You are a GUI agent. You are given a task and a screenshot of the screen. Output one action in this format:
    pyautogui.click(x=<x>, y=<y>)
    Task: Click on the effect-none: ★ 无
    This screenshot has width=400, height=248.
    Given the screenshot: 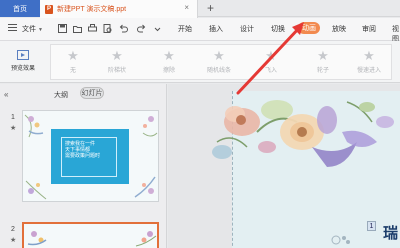 What is the action you would take?
    pyautogui.click(x=73, y=60)
    